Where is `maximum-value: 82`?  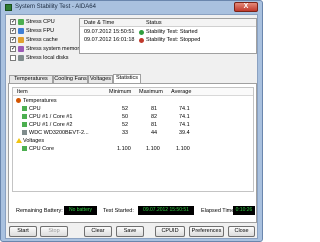
maximum-value: 82 is located at coordinates (154, 117).